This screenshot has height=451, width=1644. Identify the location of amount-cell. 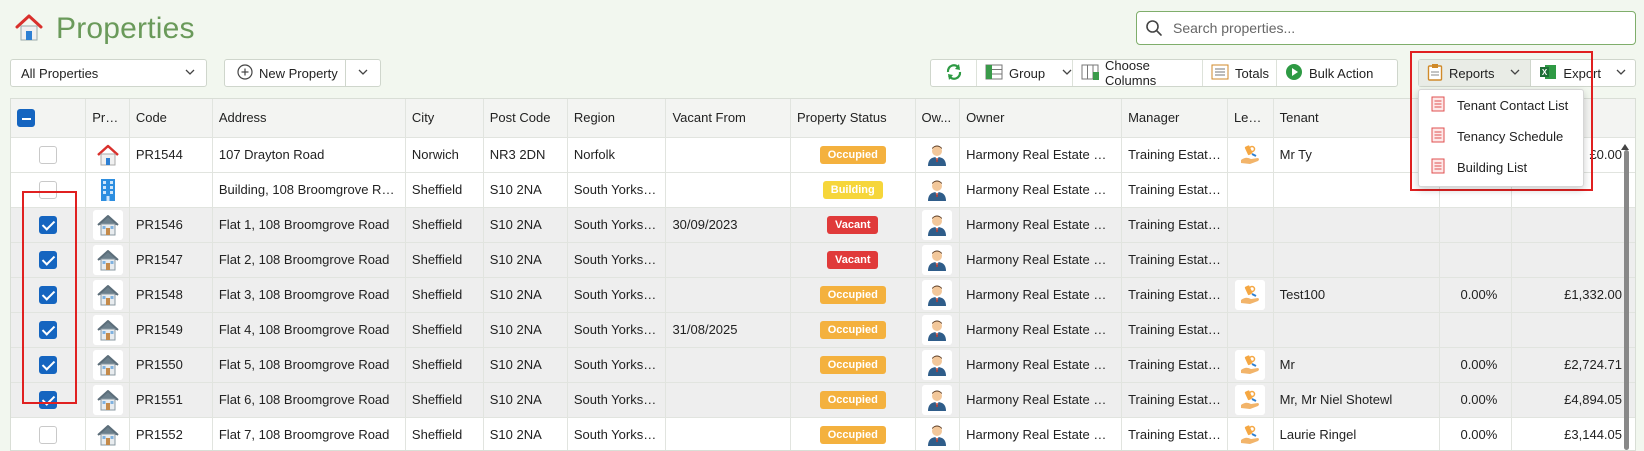
(1573, 225).